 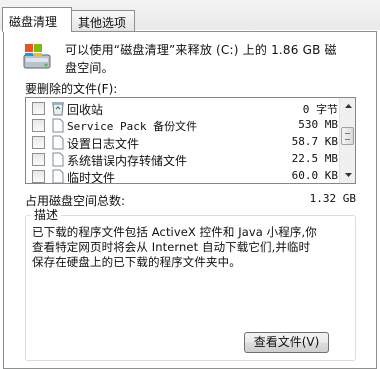 What do you see at coordinates (174, 232) in the screenshot?
I see `description-line-1: 已下载的程序文件包括 ActiveX 控件和 Java 小程序,你` at bounding box center [174, 232].